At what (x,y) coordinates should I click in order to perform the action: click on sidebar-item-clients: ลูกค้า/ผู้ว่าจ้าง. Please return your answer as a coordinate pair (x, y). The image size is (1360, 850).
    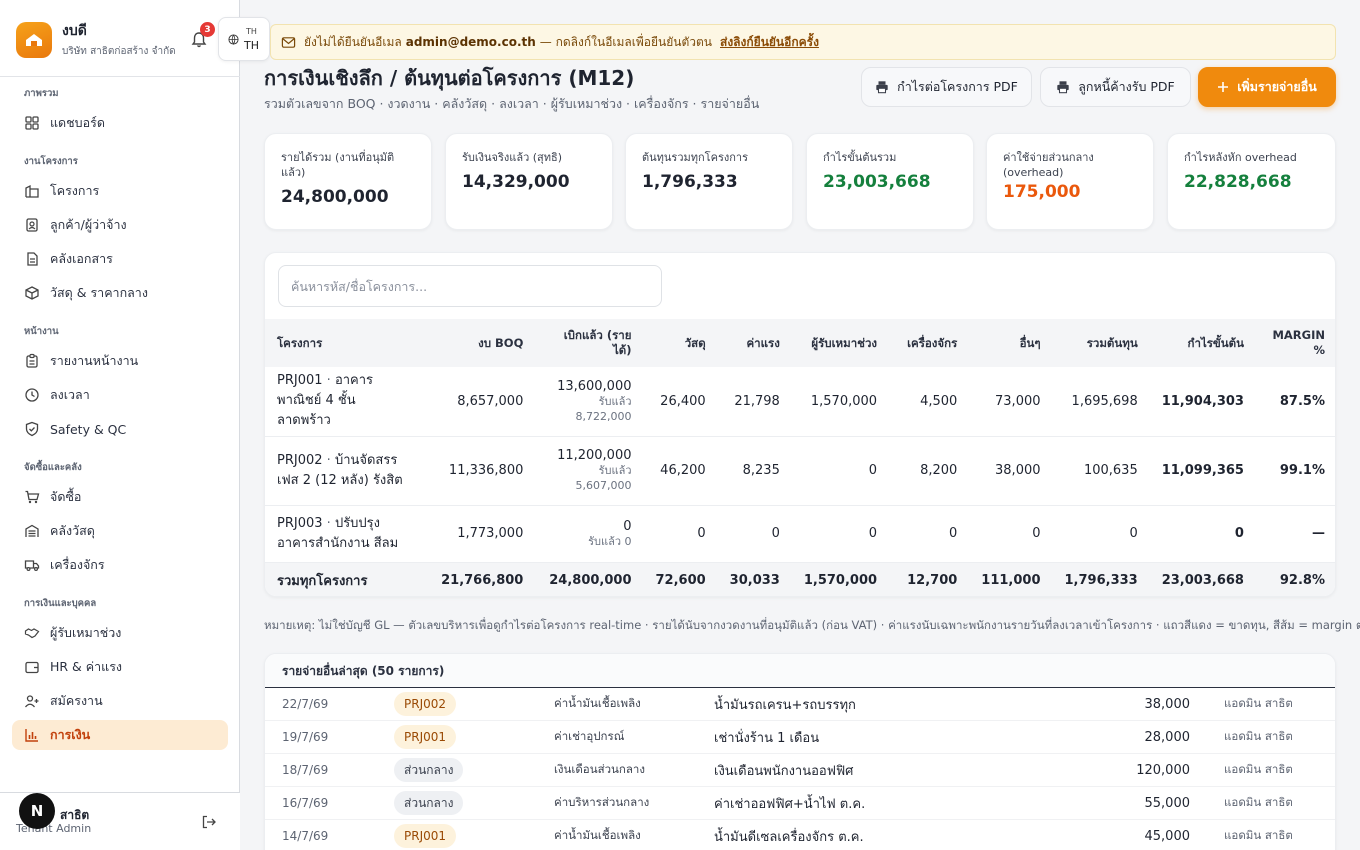
    Looking at the image, I should click on (120, 225).